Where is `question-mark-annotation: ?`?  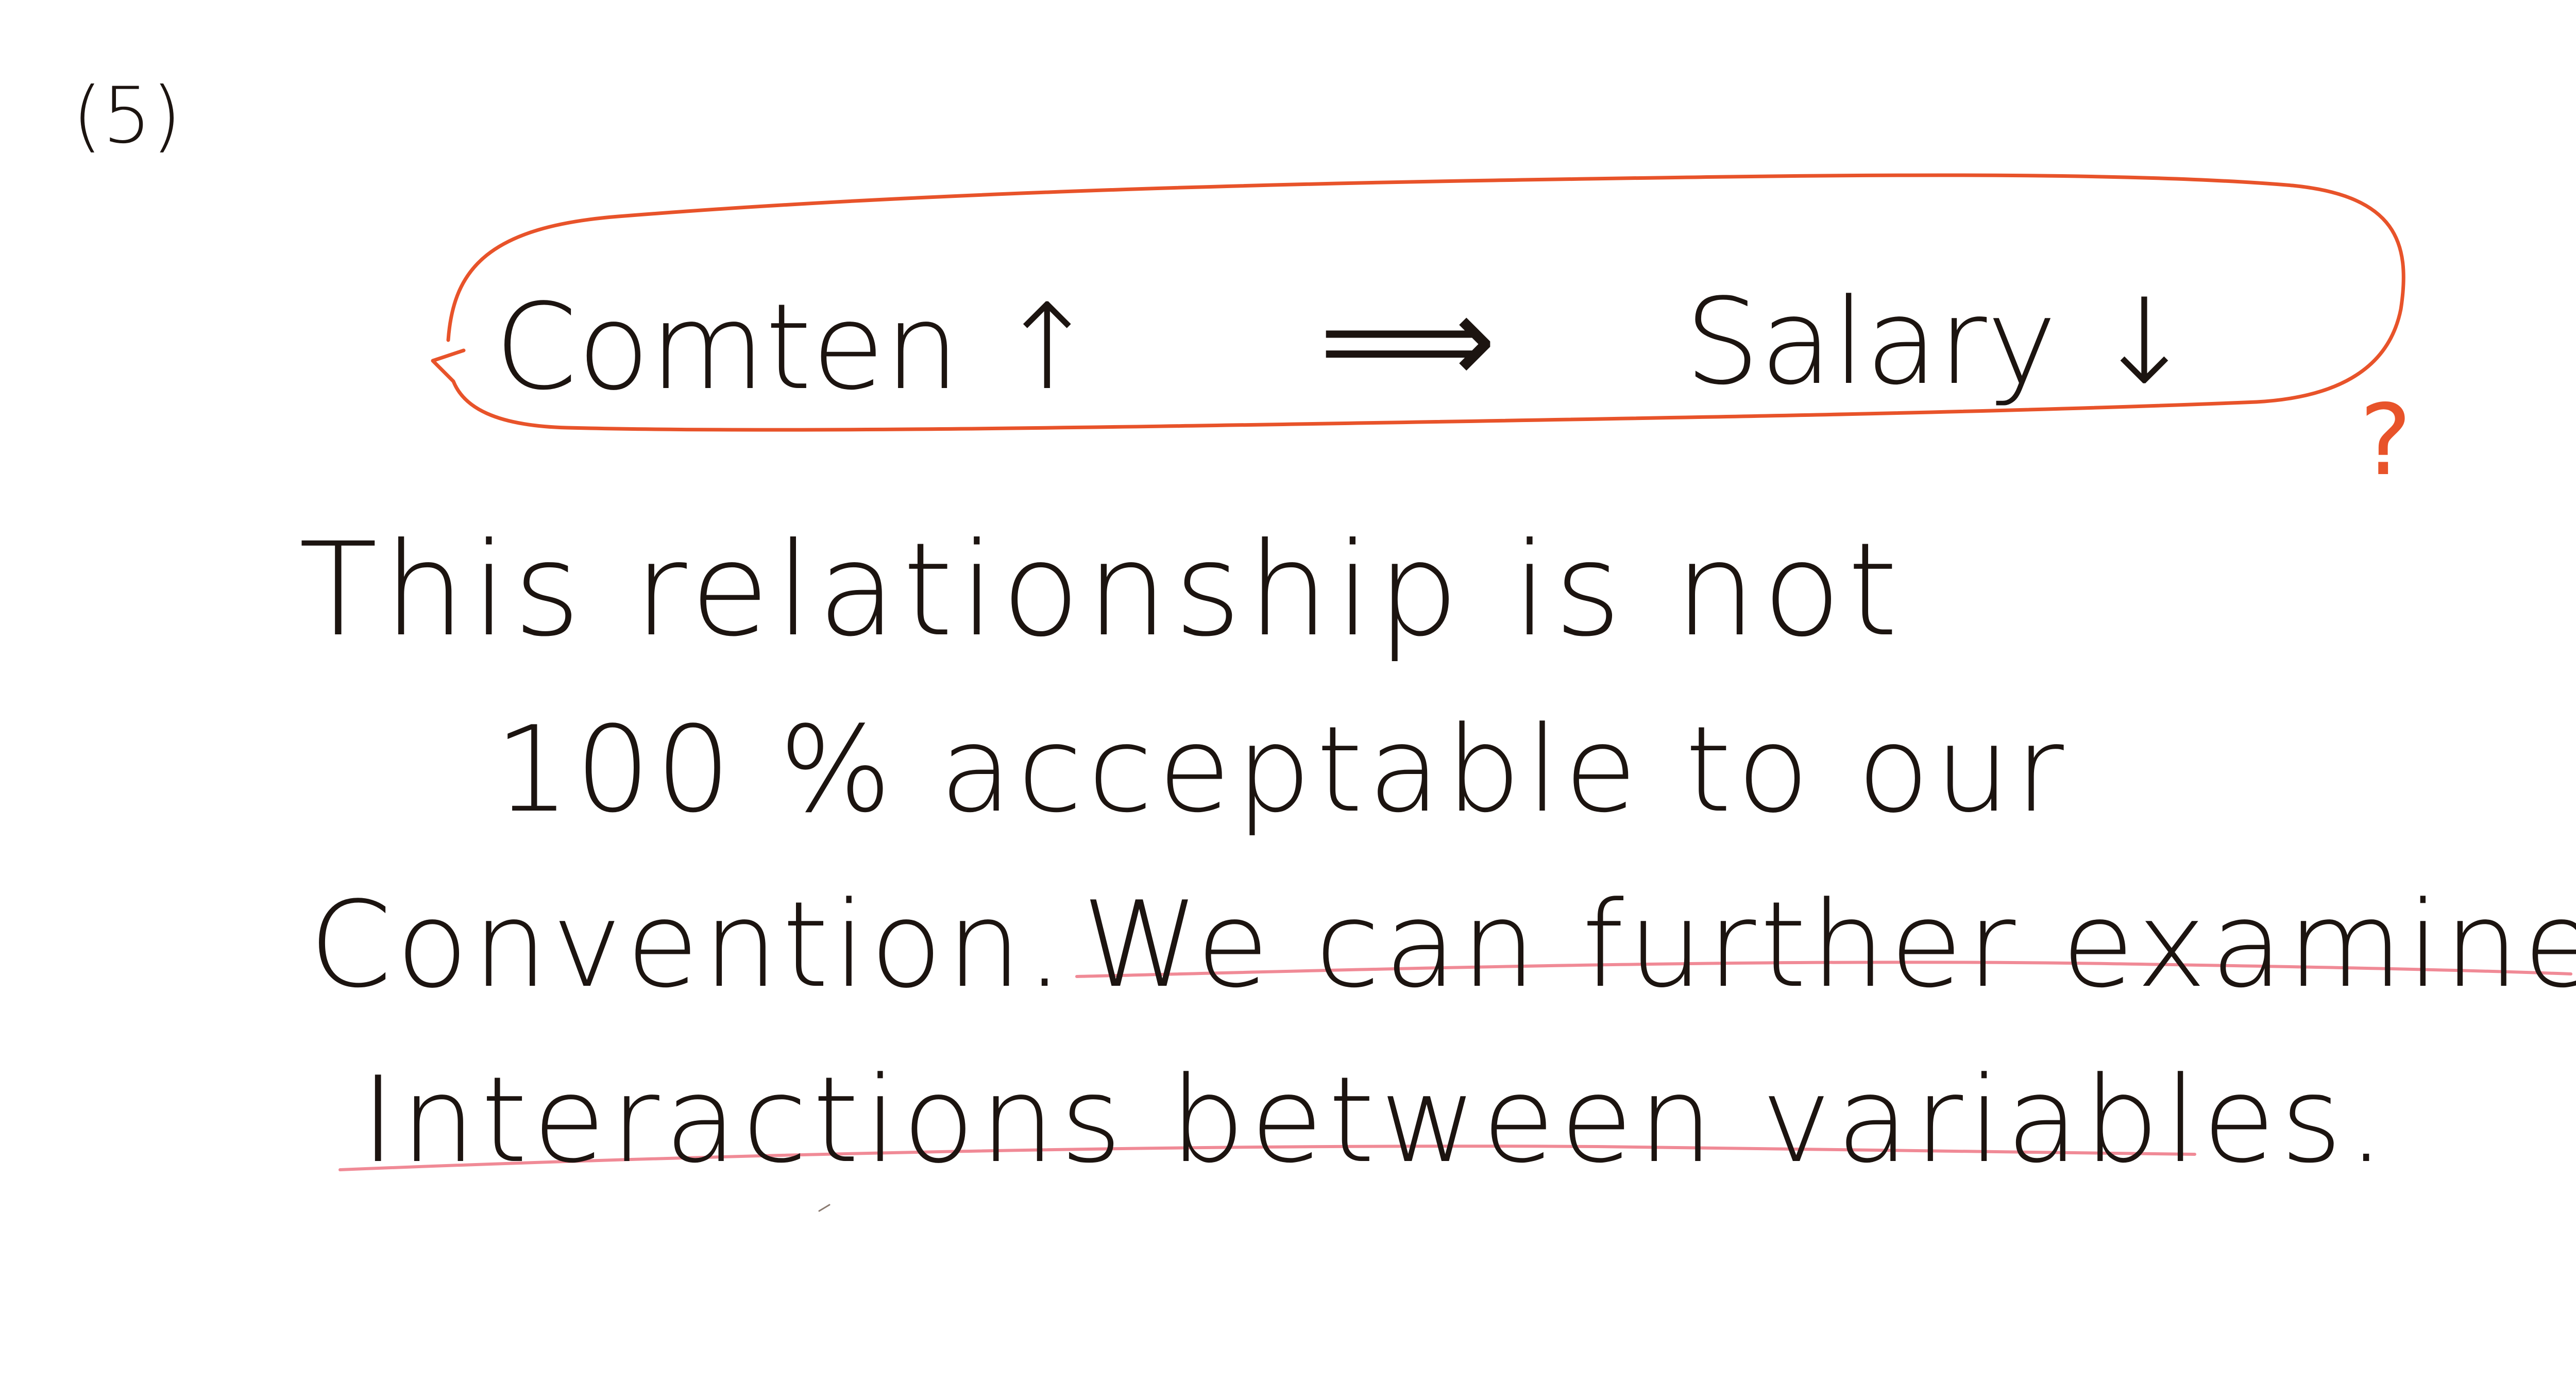 question-mark-annotation: ? is located at coordinates (2386, 440).